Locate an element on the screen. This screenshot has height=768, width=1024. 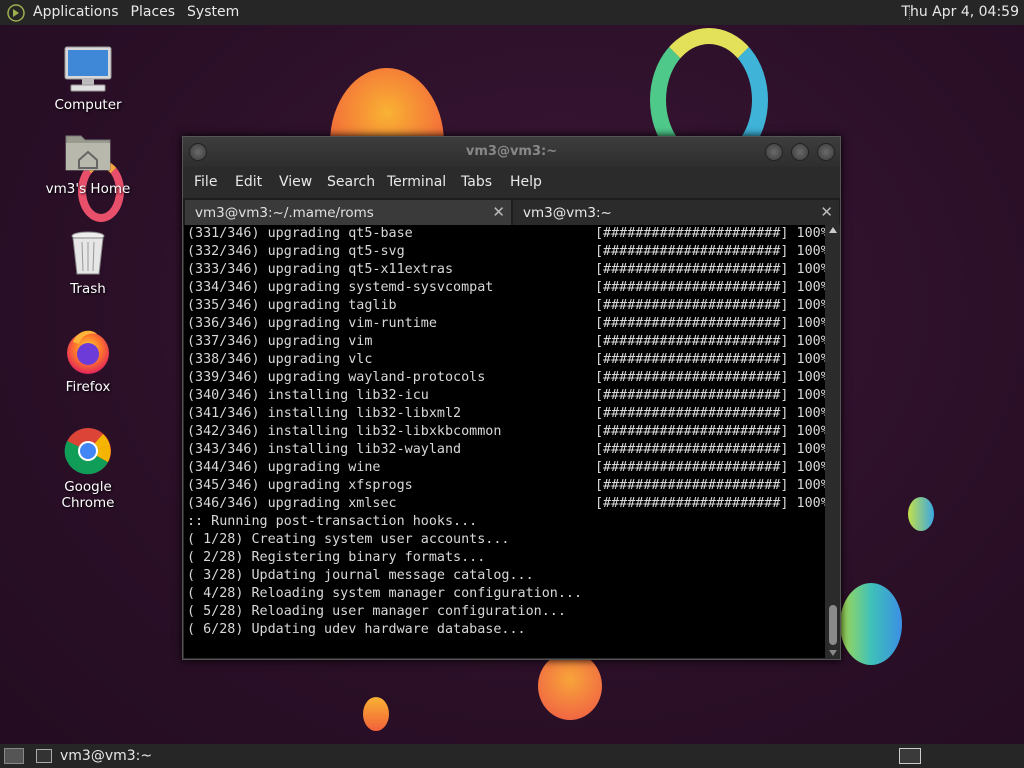
package-step-text: (333/346) upgrading qt5-x11extras is located at coordinates (320, 269).